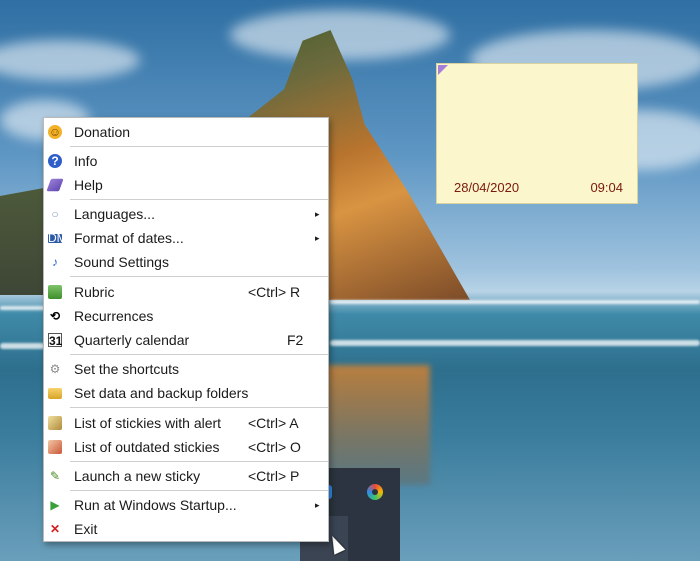  Describe the element at coordinates (55, 505) in the screenshot. I see `play-icon: ▶` at that location.